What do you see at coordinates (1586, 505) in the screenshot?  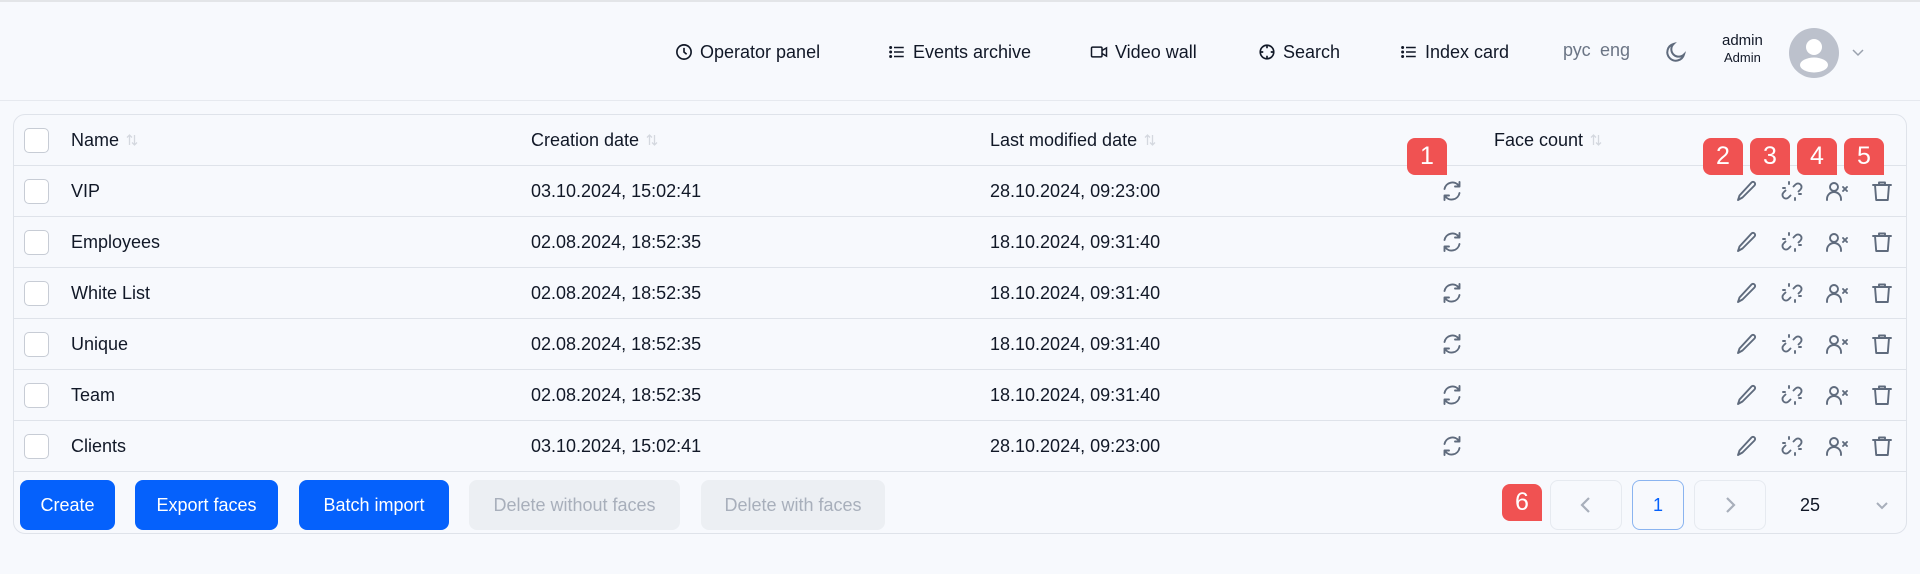 I see `previous-page-button` at bounding box center [1586, 505].